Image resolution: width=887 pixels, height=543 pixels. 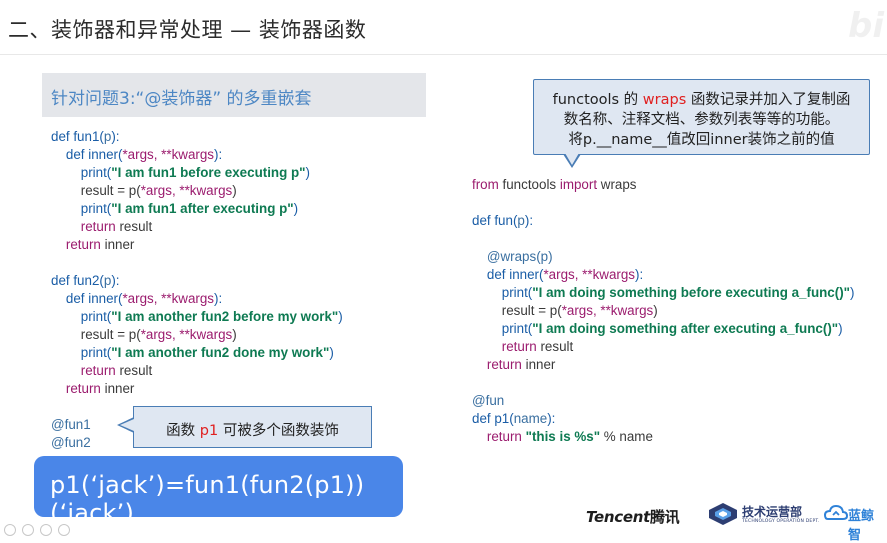 I want to click on multi-decorator-callout-tail-fill, so click(x=127, y=425).